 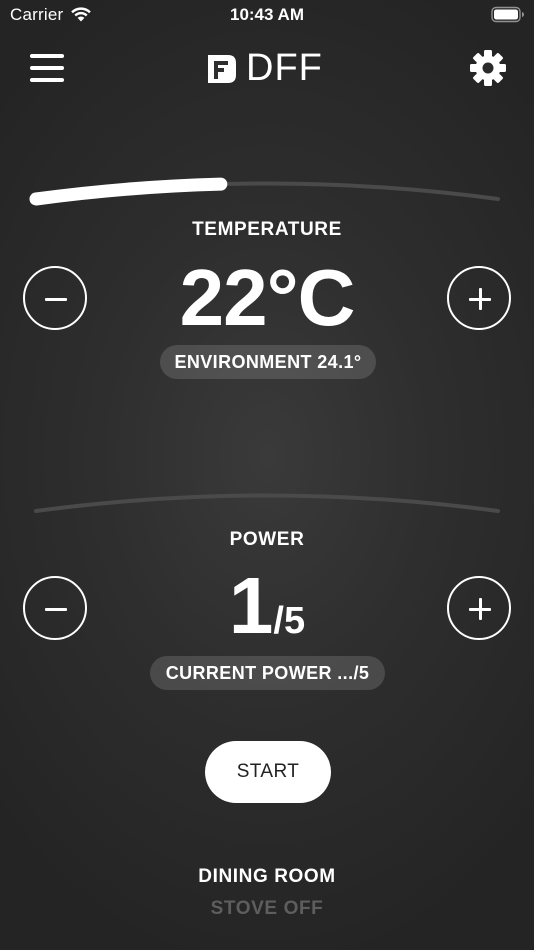 What do you see at coordinates (267, 229) in the screenshot?
I see `temperature-label: TEMPERATURE` at bounding box center [267, 229].